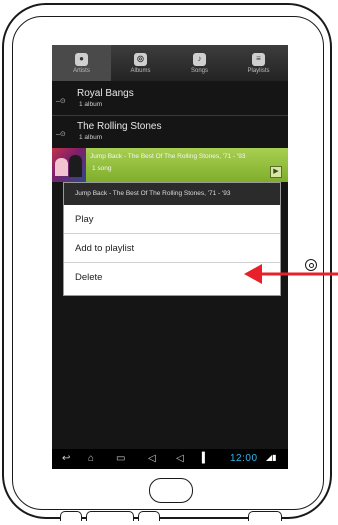  Describe the element at coordinates (172, 219) in the screenshot. I see `menu-item-play: Play` at that location.